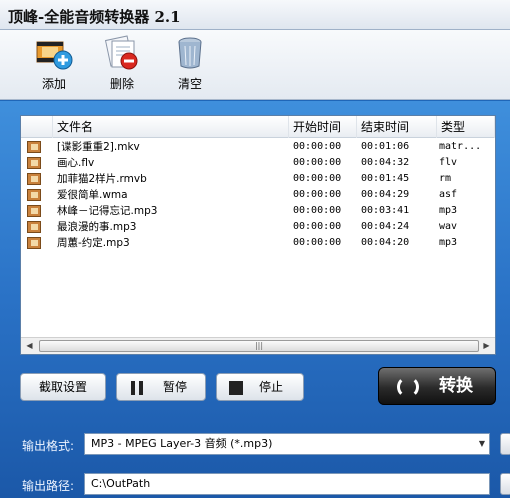 The image size is (510, 498). What do you see at coordinates (448, 162) in the screenshot?
I see `file-type: flv` at bounding box center [448, 162].